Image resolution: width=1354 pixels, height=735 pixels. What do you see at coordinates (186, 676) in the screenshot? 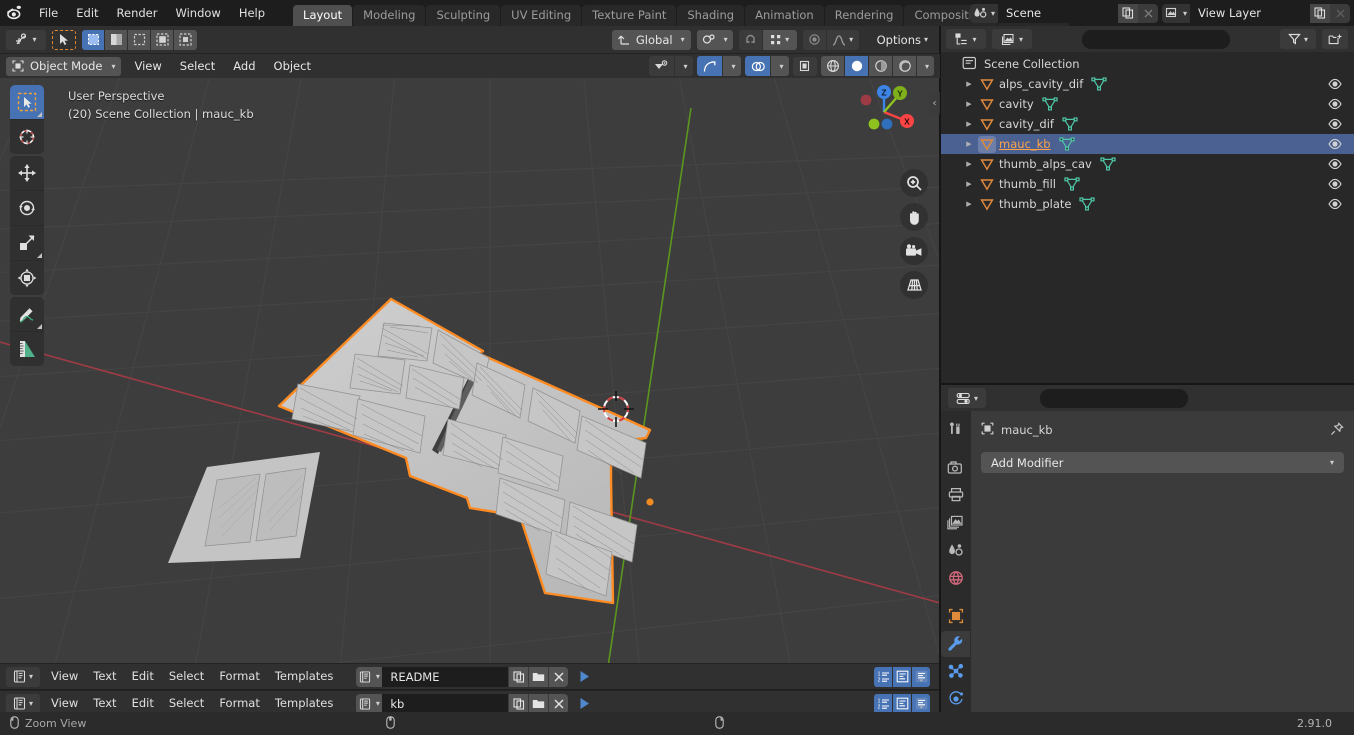
I see `text-editor-1-menu-select: Select` at bounding box center [186, 676].